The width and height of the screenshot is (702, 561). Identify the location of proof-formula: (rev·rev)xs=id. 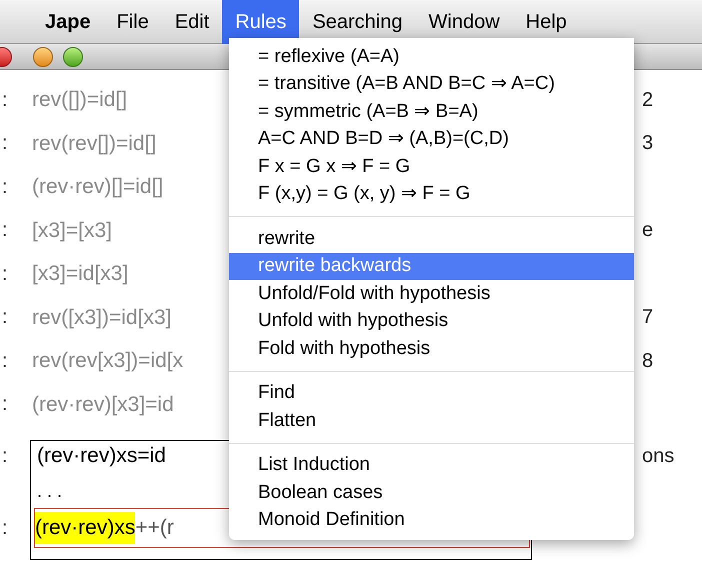
(101, 456).